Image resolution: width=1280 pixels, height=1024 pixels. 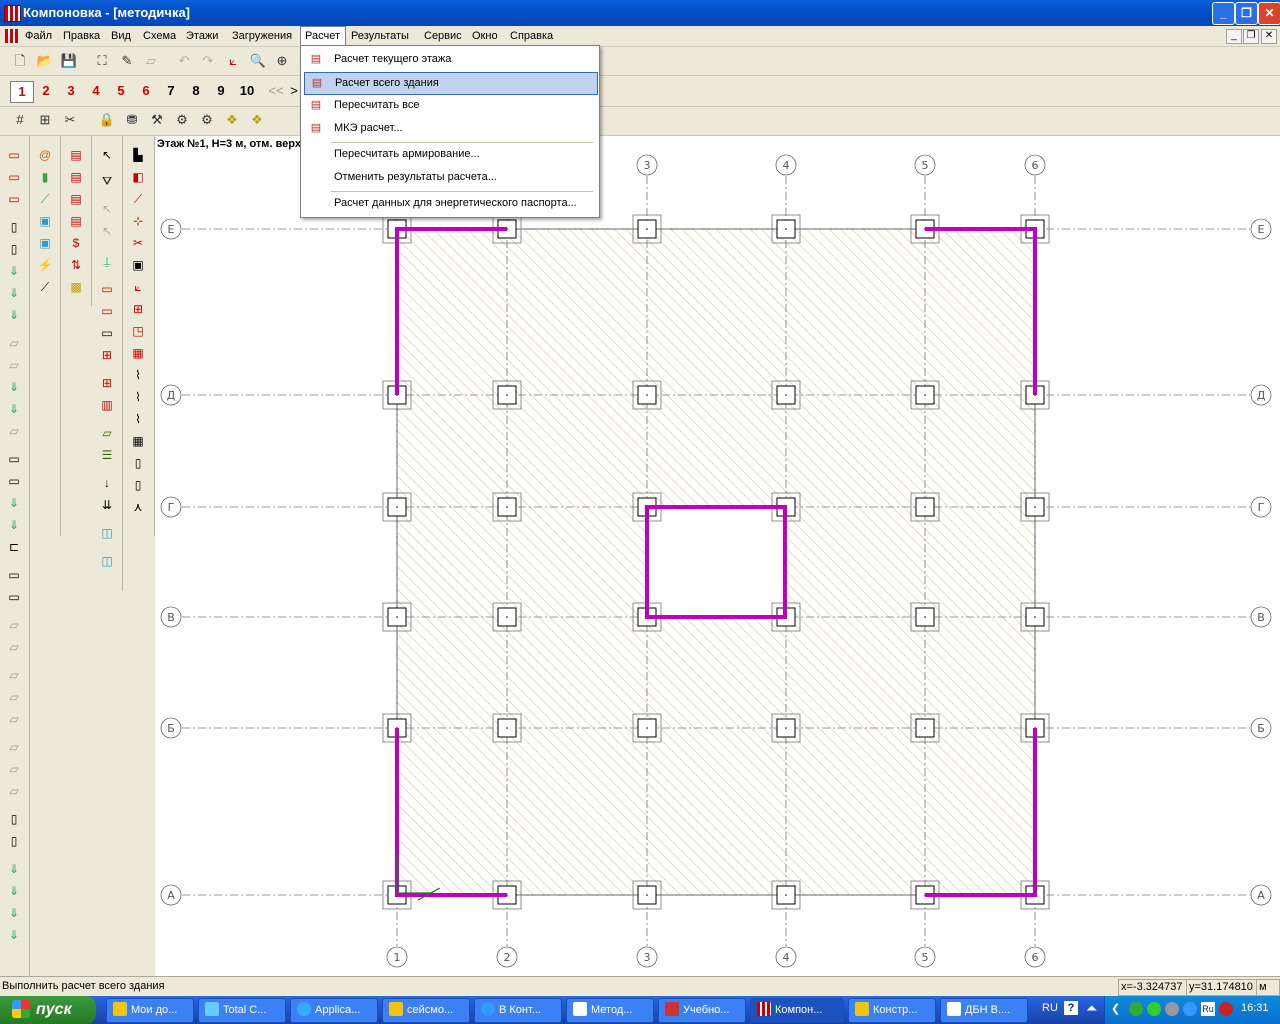 What do you see at coordinates (1246, 13) in the screenshot?
I see `maximize-button: ❐` at bounding box center [1246, 13].